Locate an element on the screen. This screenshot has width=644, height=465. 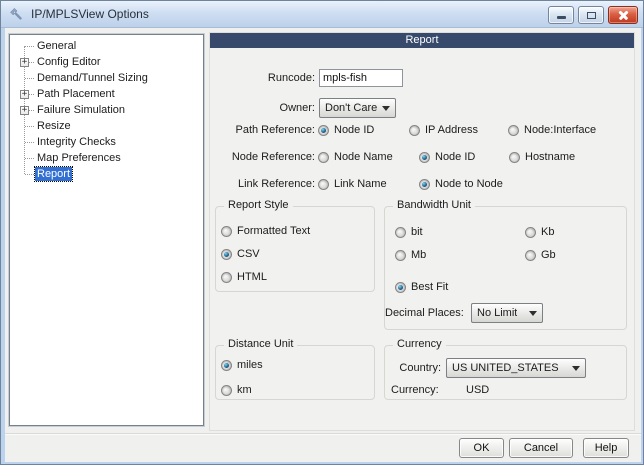
radio-bw-best-fit: Best Fit is located at coordinates (421, 287).